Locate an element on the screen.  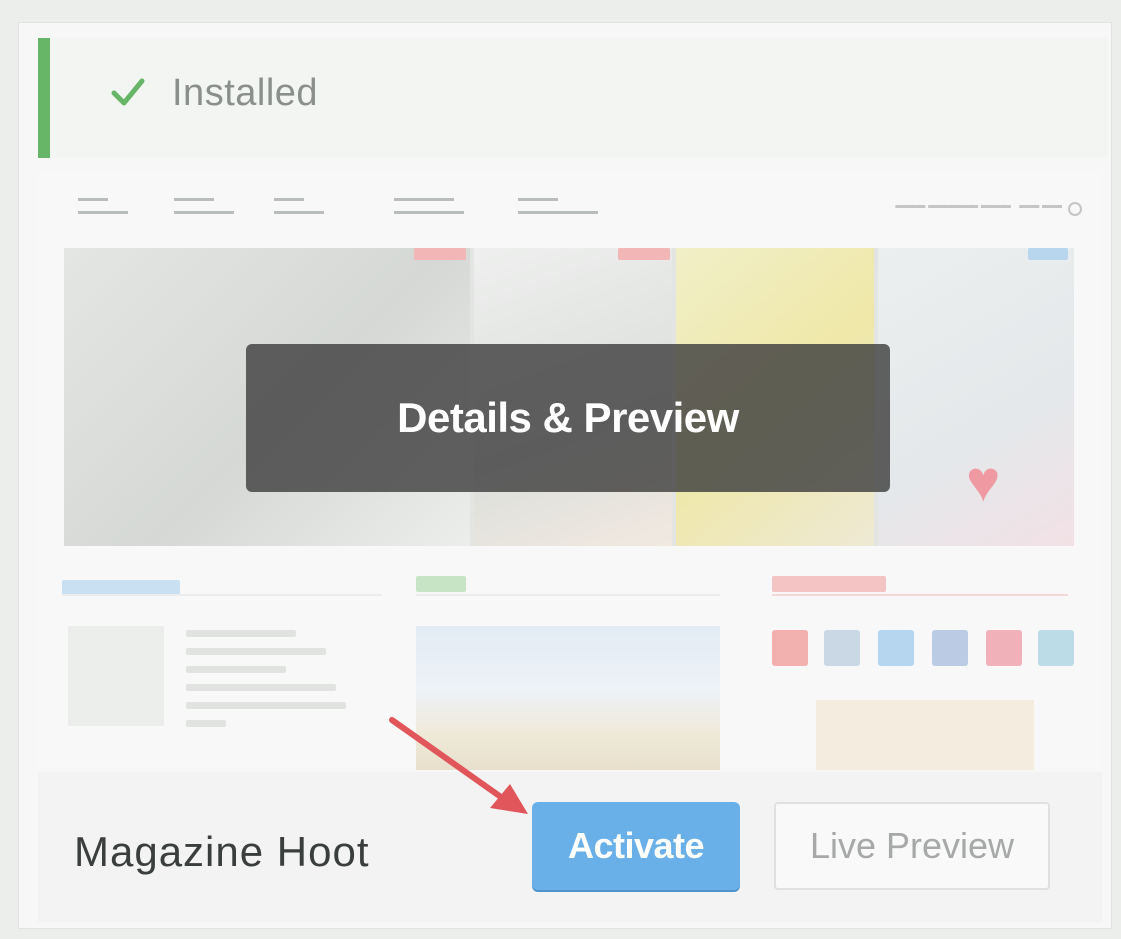
facebook-icon is located at coordinates (950, 648).